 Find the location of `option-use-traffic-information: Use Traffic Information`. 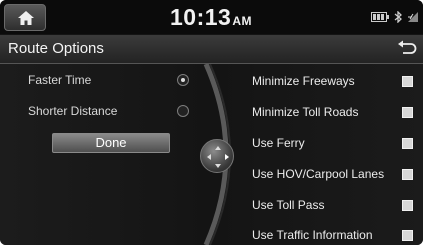

option-use-traffic-information: Use Traffic Information is located at coordinates (312, 235).